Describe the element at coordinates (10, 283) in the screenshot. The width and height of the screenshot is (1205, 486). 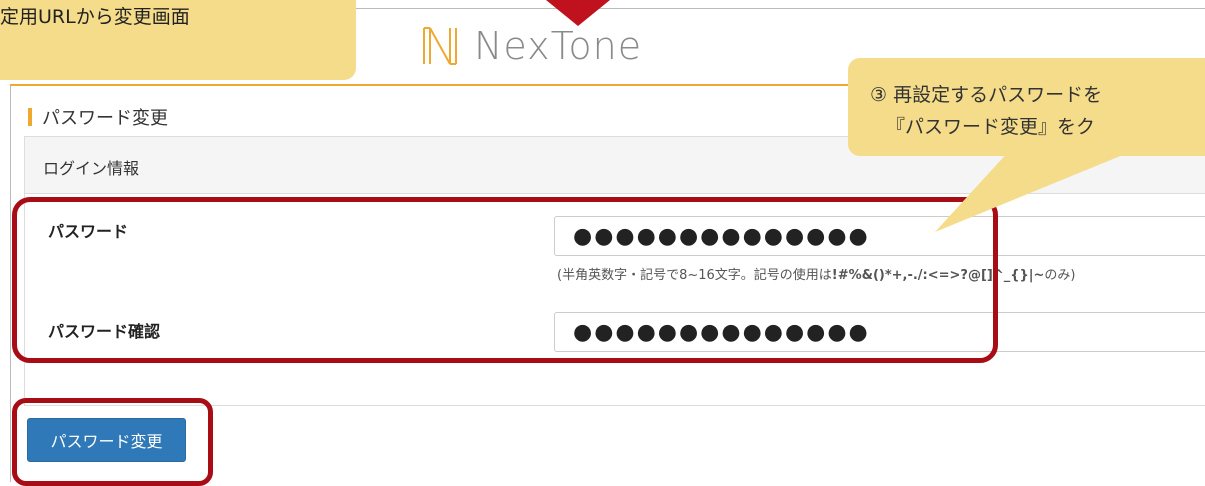
I see `left-border` at that location.